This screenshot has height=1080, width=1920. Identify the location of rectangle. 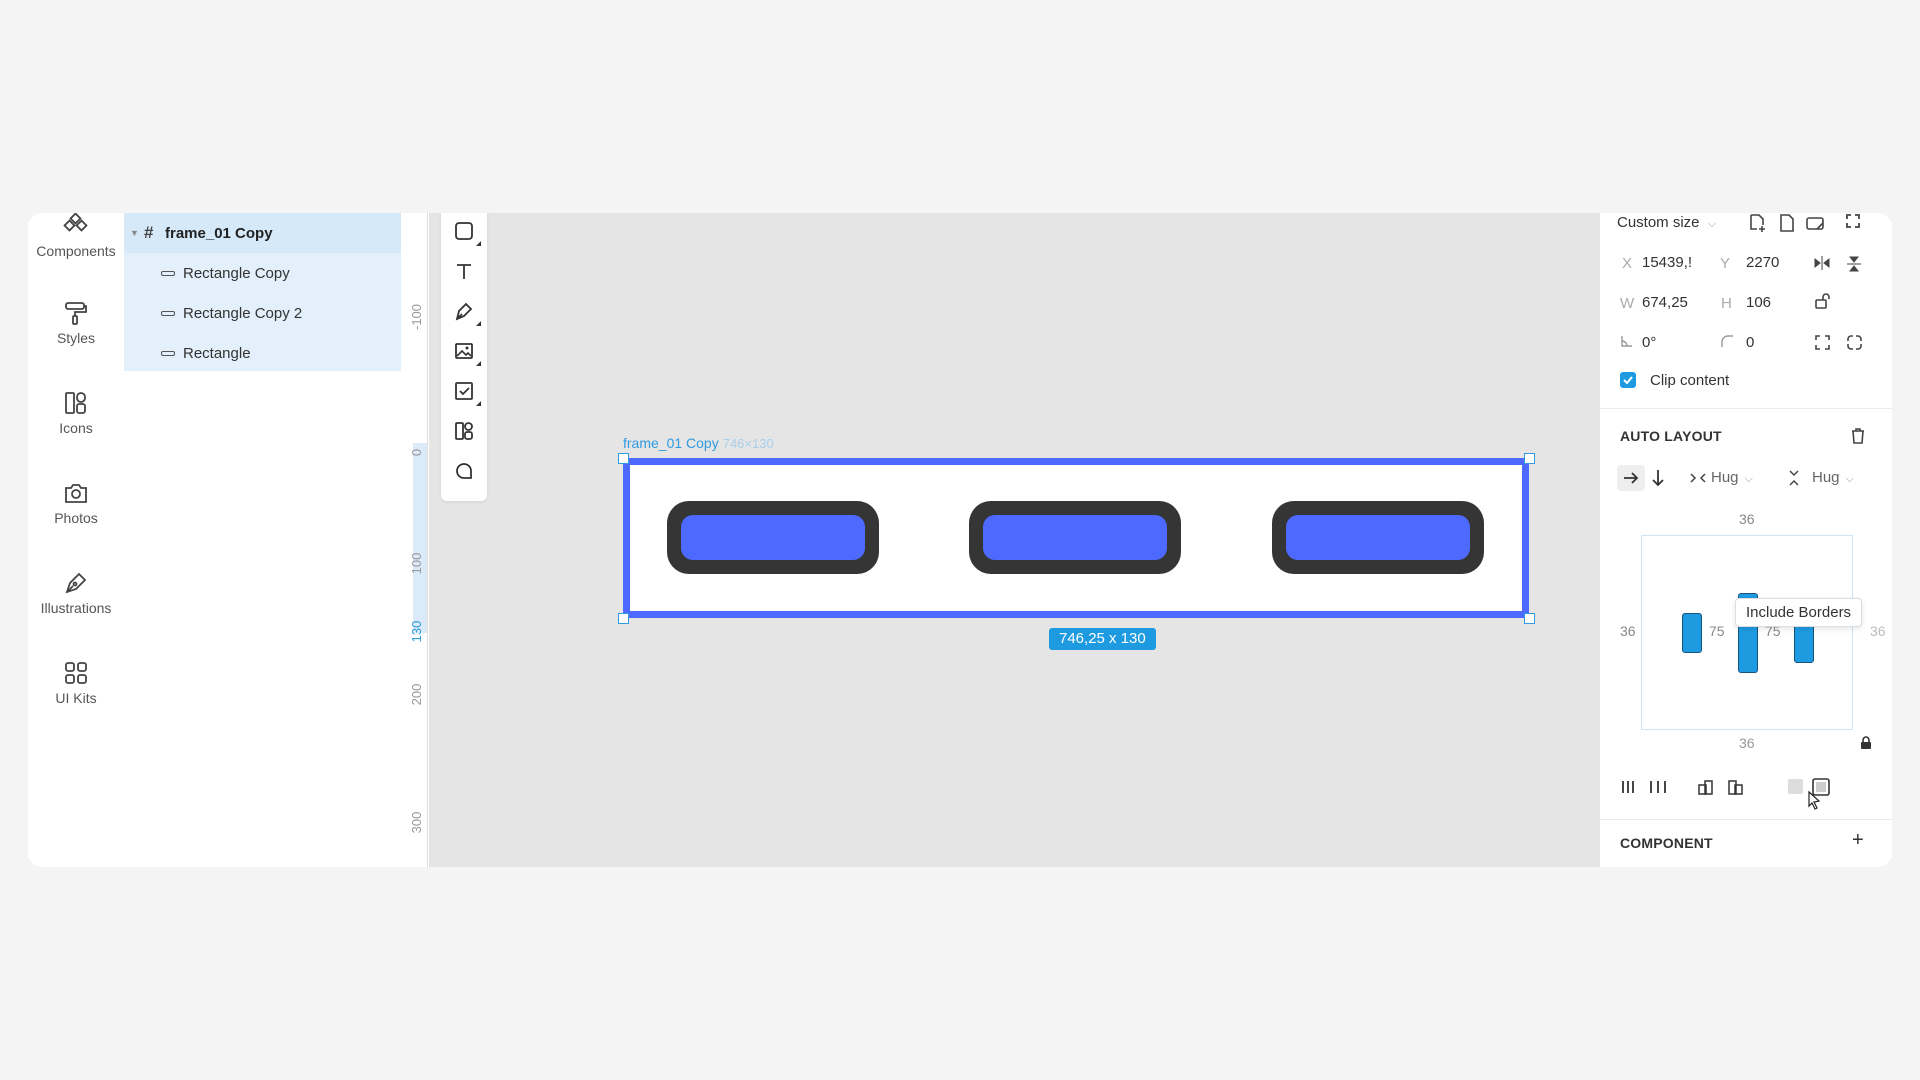
(1378, 537).